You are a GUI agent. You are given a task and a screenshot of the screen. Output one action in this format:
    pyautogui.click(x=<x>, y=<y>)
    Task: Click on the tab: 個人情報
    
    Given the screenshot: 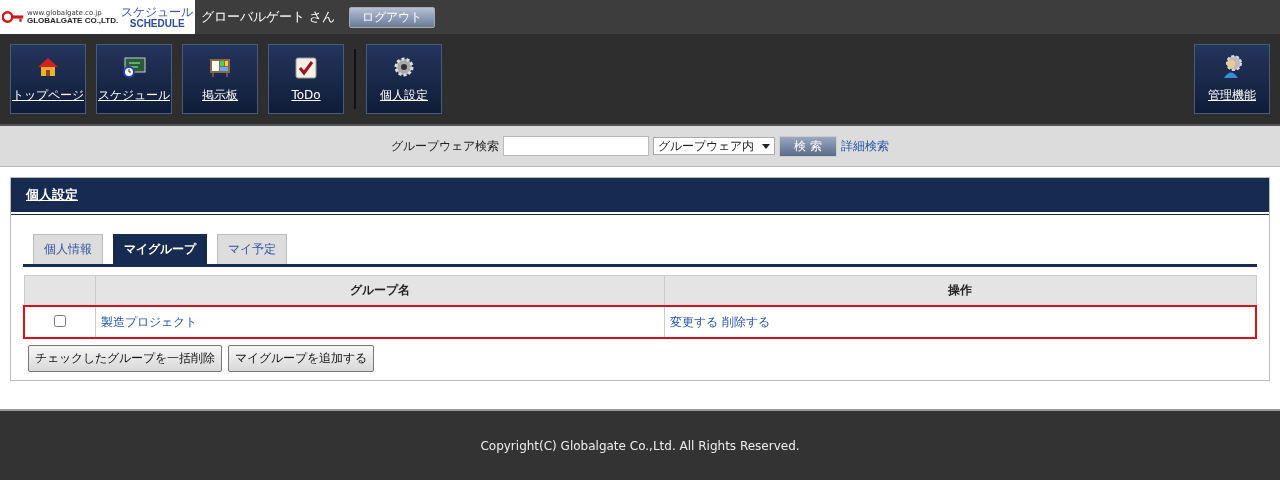 What is the action you would take?
    pyautogui.click(x=68, y=249)
    